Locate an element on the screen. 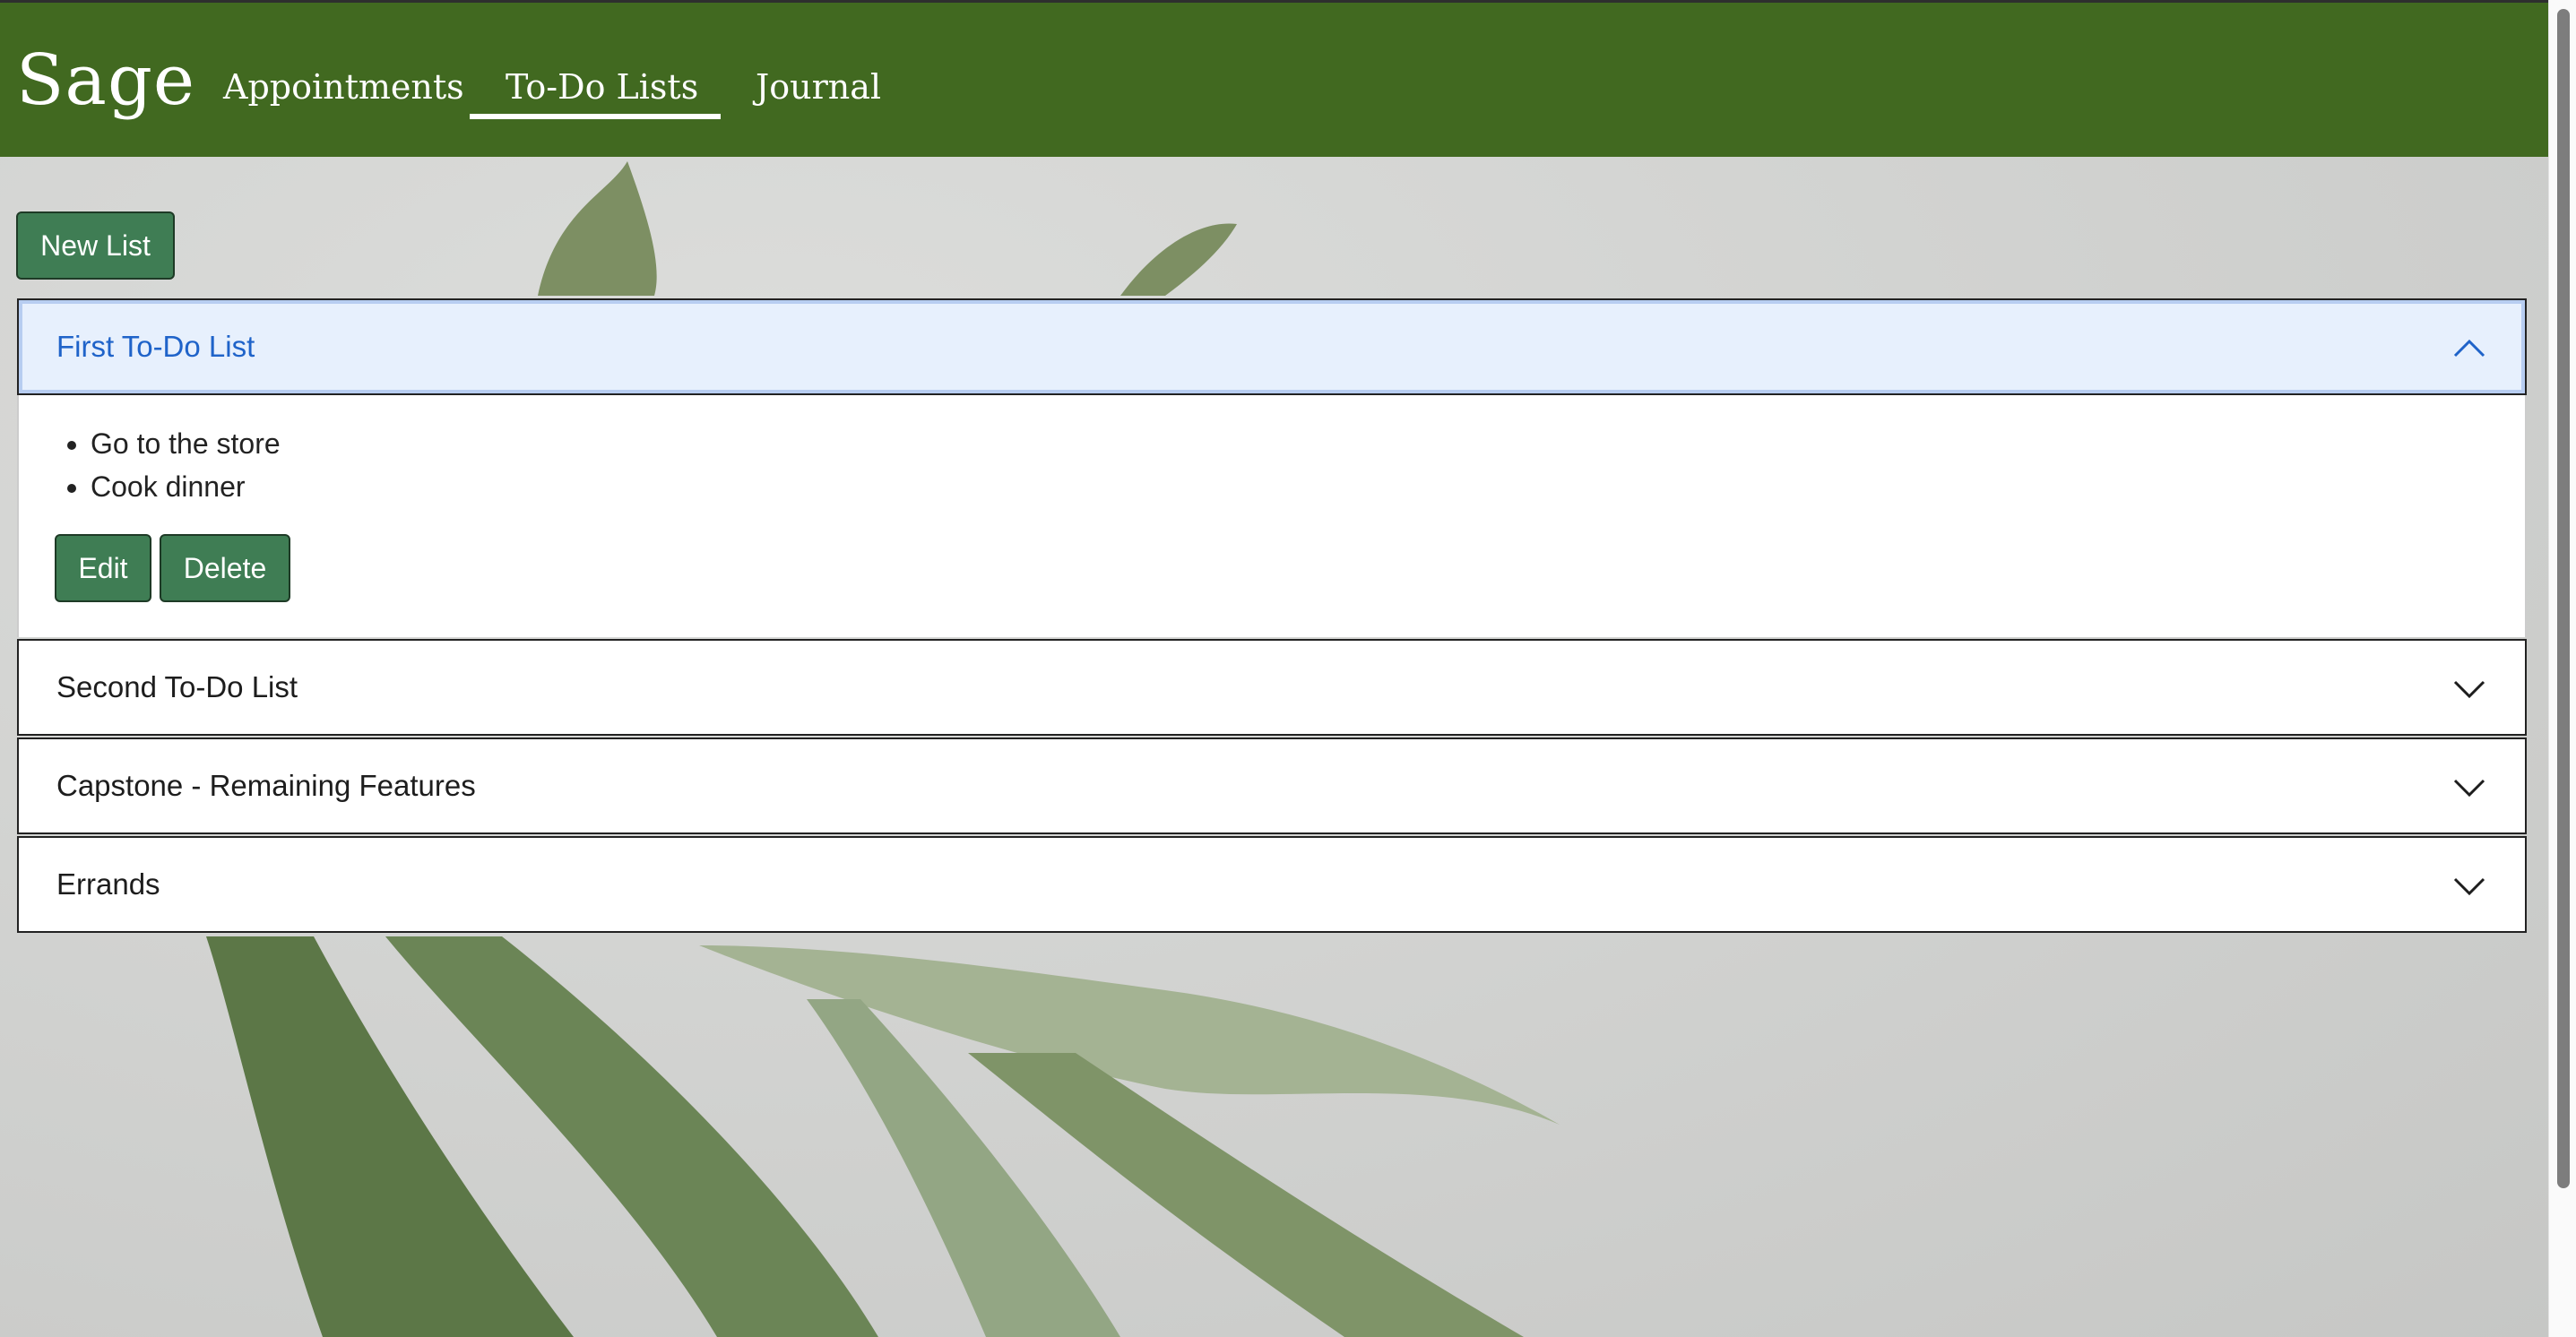  top-navbar: Sage Appointments To-Do Lists Journal is located at coordinates (1274, 78).